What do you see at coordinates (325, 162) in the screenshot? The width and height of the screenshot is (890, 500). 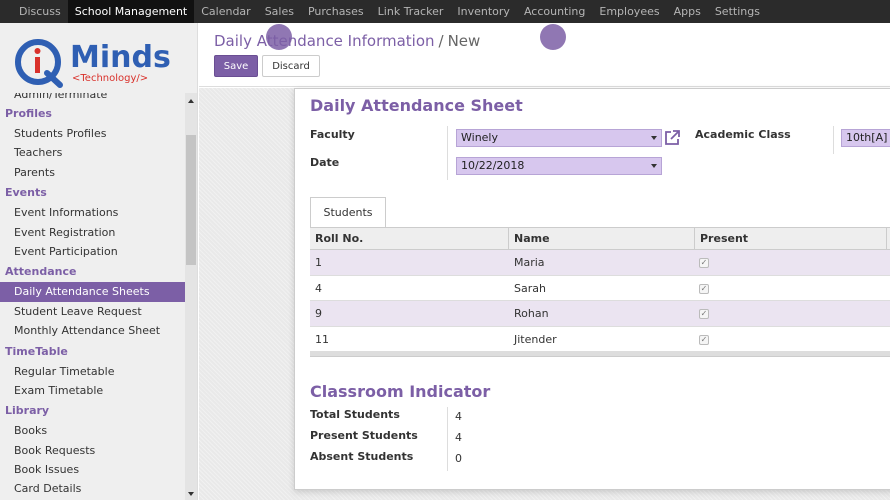 I see `date-label: Date` at bounding box center [325, 162].